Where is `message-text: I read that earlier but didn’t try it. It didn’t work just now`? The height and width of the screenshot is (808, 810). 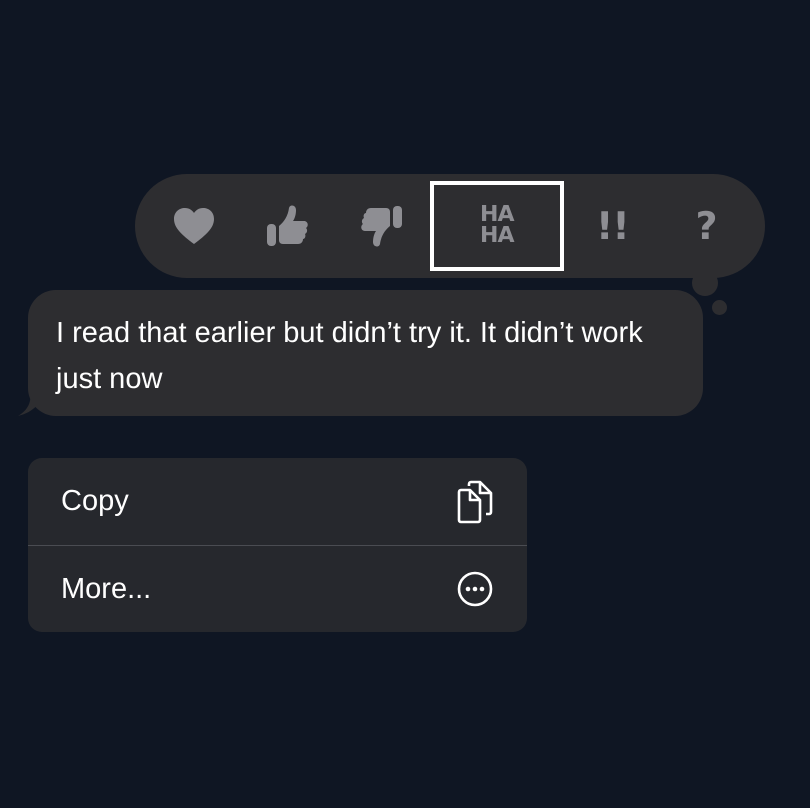
message-text: I read that earlier but didn’t try it. It didn’t work just now is located at coordinates (350, 356).